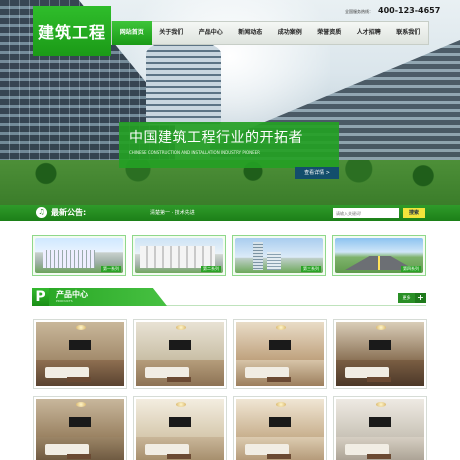 The image size is (460, 460). What do you see at coordinates (69, 212) in the screenshot?
I see `notice-label: 最新公告:` at bounding box center [69, 212].